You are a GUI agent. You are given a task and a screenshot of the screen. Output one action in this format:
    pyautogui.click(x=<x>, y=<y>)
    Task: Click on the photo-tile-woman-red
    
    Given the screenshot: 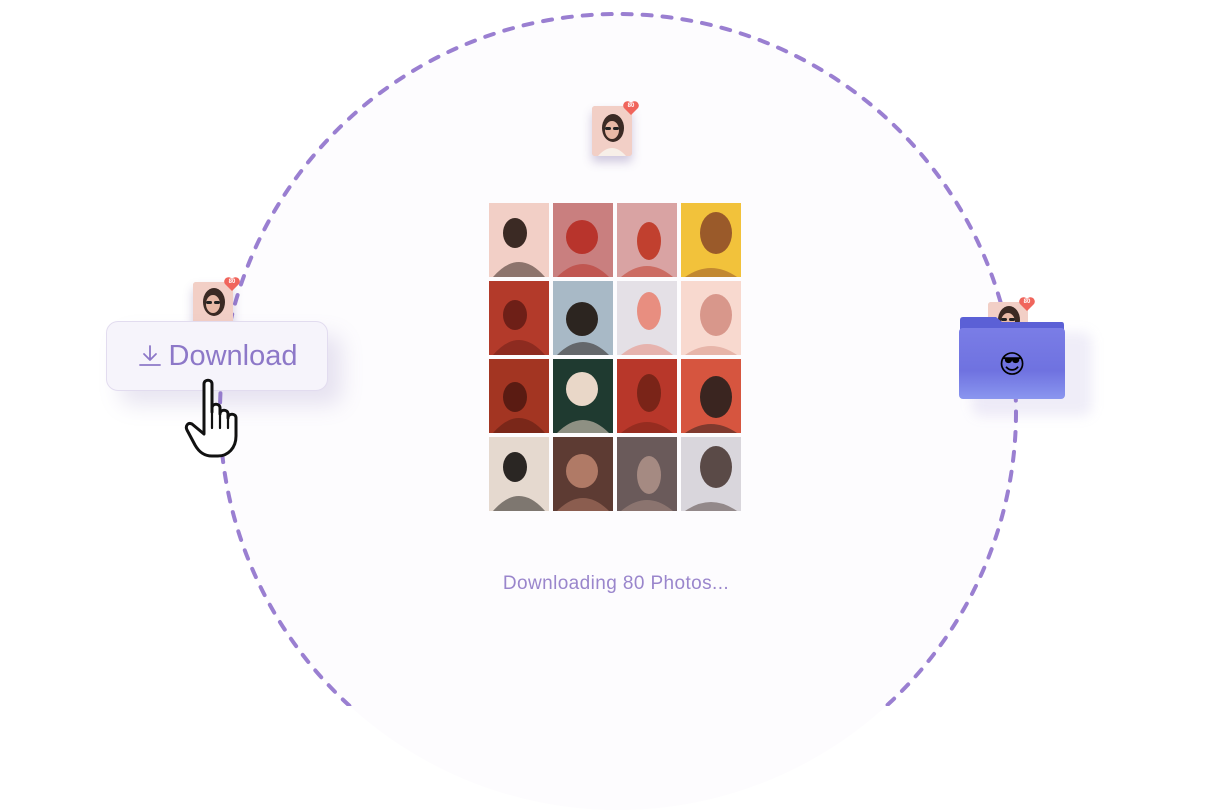 What is the action you would take?
    pyautogui.click(x=711, y=396)
    